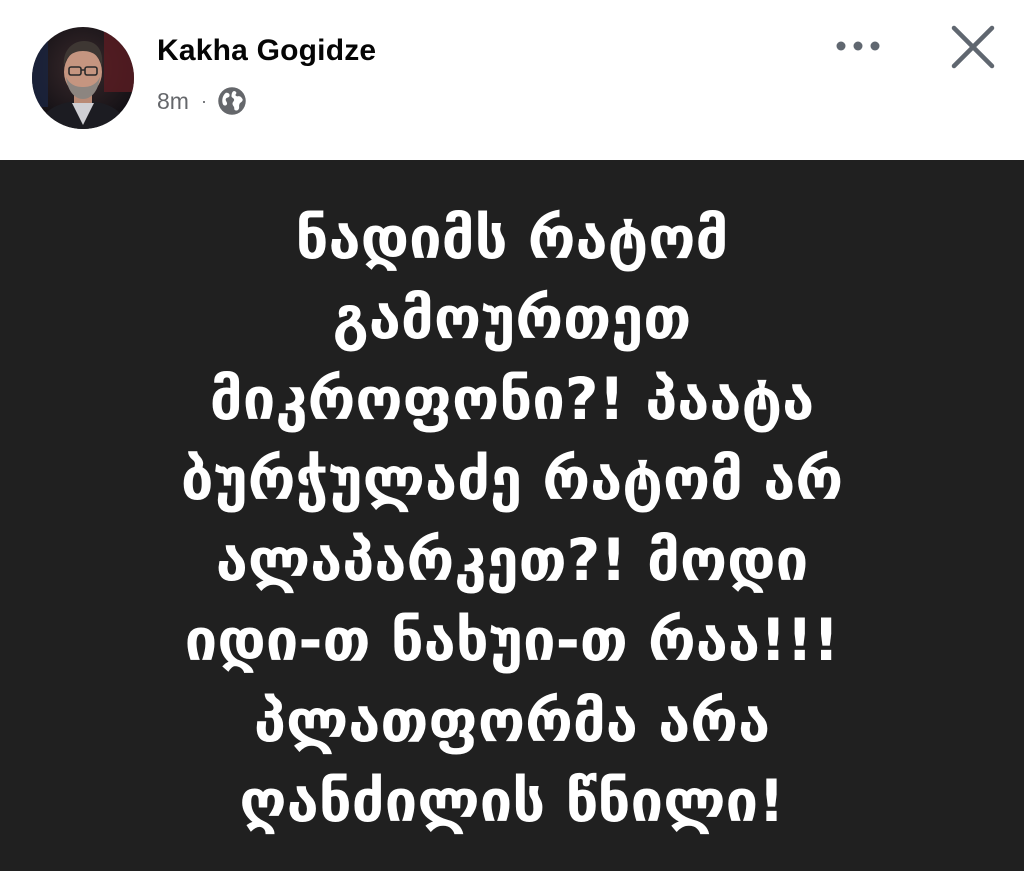 The height and width of the screenshot is (871, 1024). I want to click on close-button, so click(973, 47).